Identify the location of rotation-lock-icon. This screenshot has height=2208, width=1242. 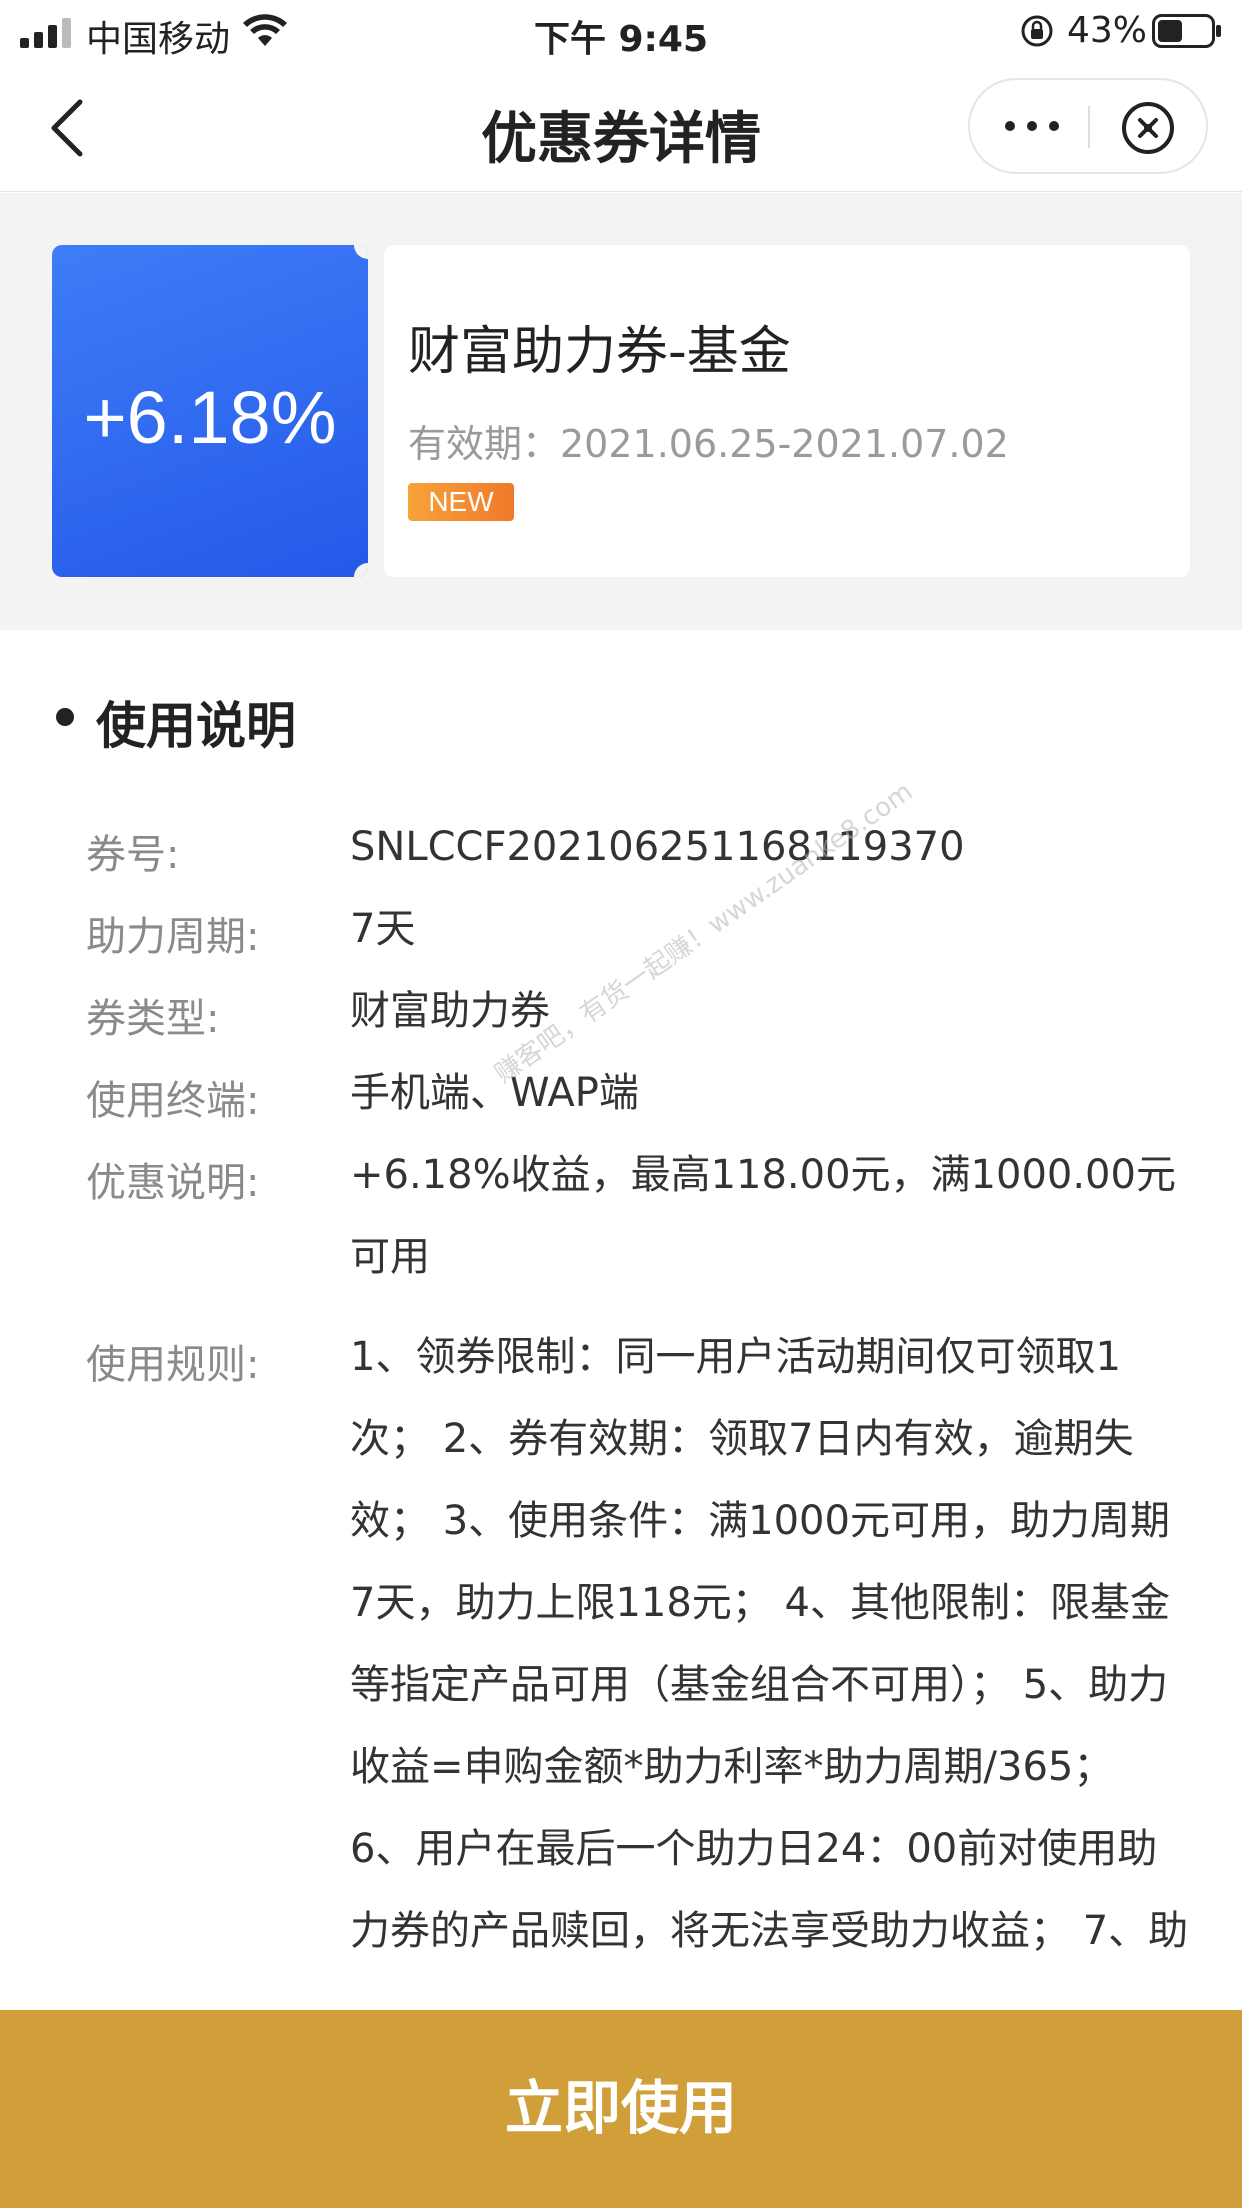
(1037, 31).